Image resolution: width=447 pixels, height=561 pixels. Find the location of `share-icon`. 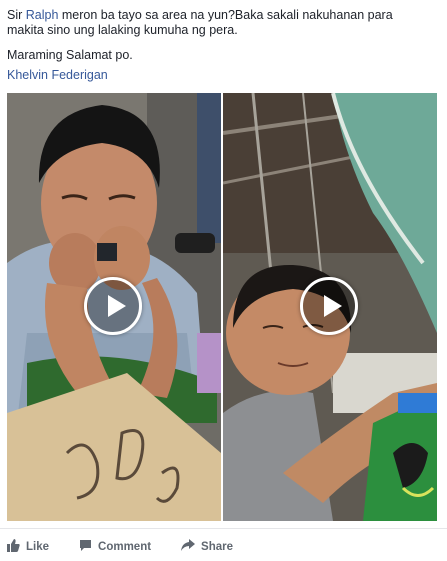

share-icon is located at coordinates (188, 547).